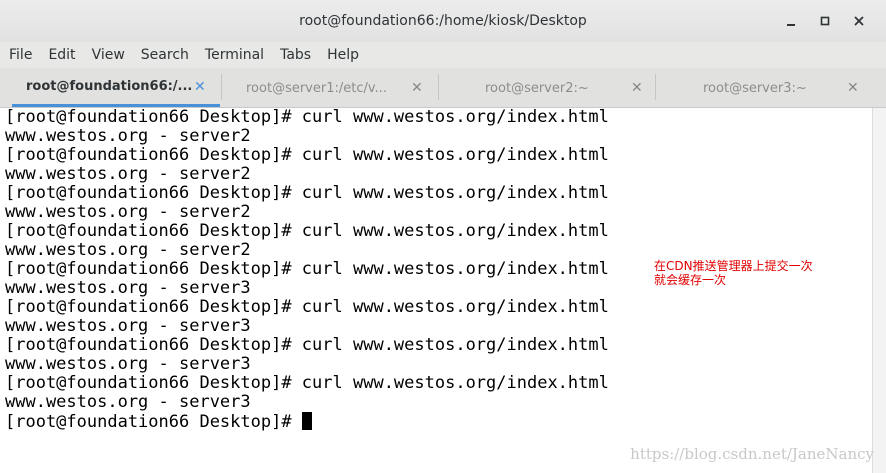 This screenshot has width=886, height=473. I want to click on terminal-prompt-line: [root@foundation66 Desktop]#, so click(158, 422).